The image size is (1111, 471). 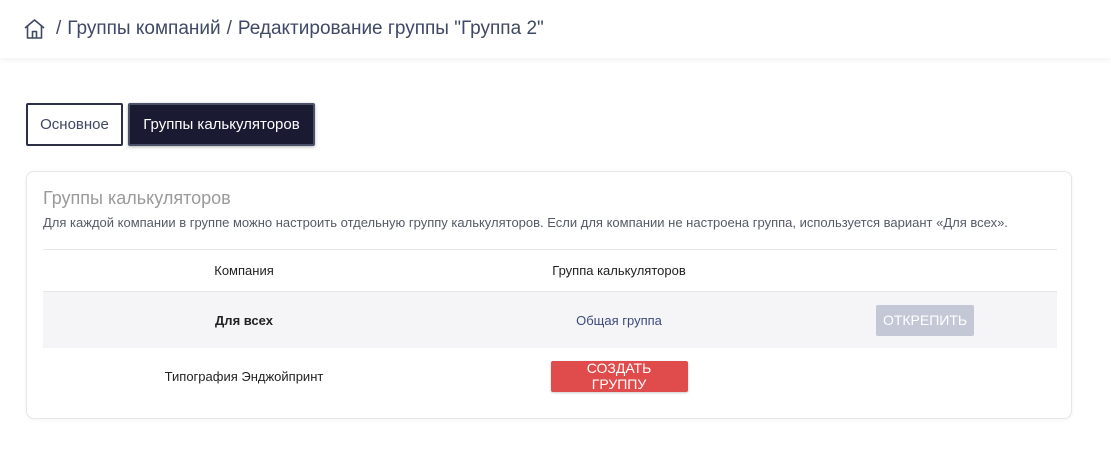 What do you see at coordinates (244, 270) in the screenshot?
I see `column-header-company: Компания` at bounding box center [244, 270].